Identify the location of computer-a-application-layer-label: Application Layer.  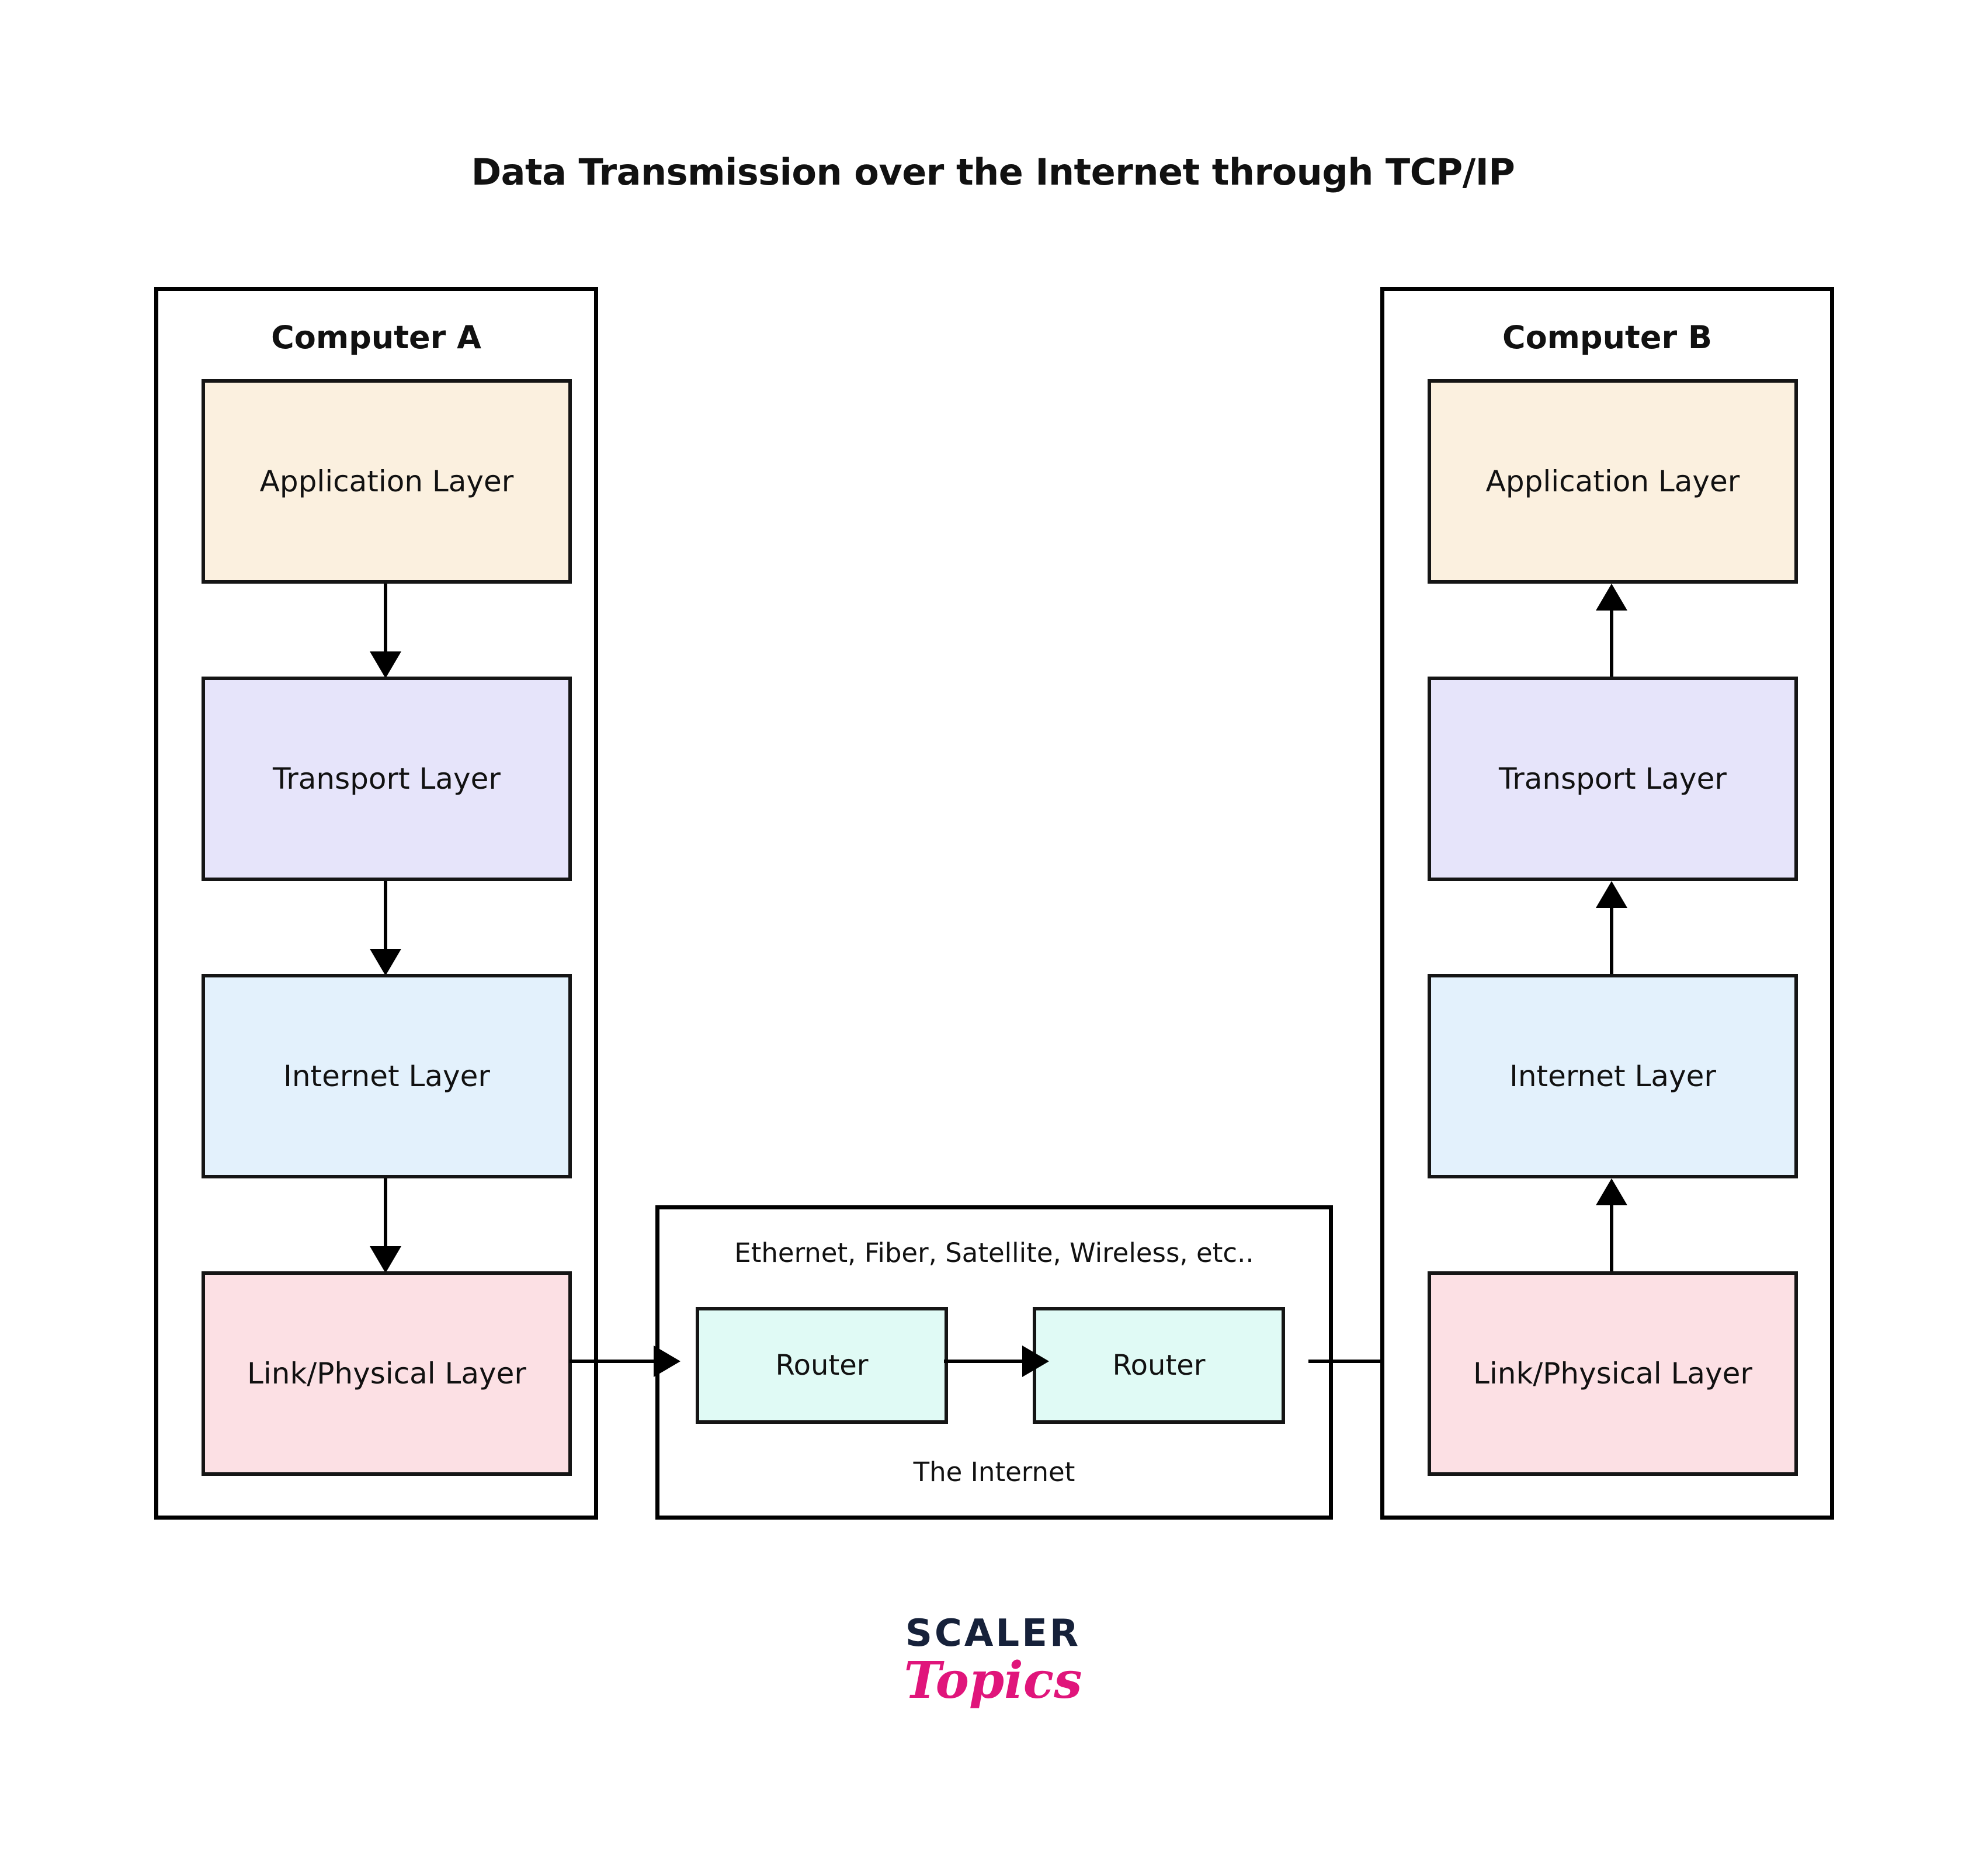
(386, 481).